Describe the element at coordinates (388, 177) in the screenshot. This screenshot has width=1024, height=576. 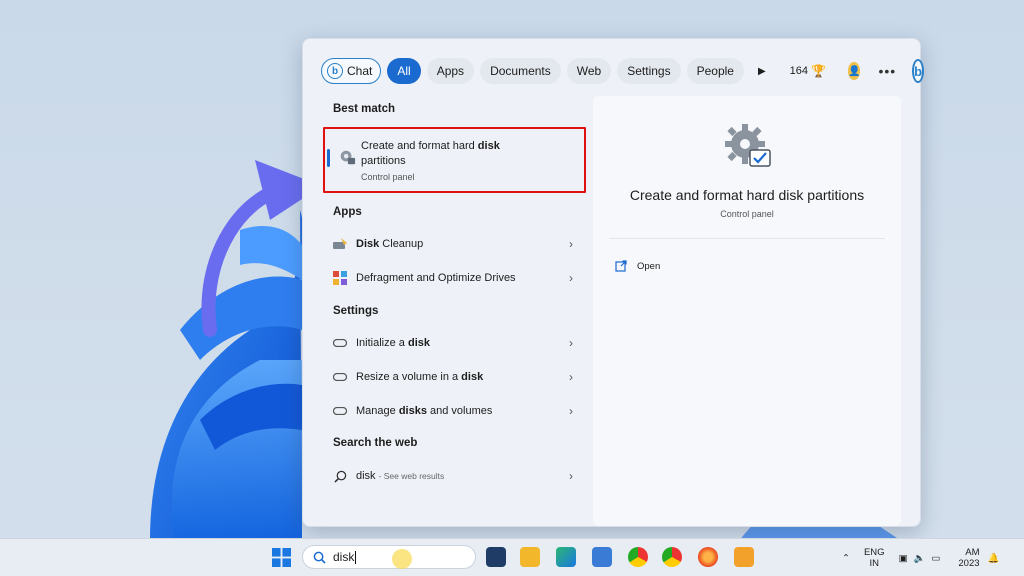
I see `best-match-subtitle: Control panel` at that location.